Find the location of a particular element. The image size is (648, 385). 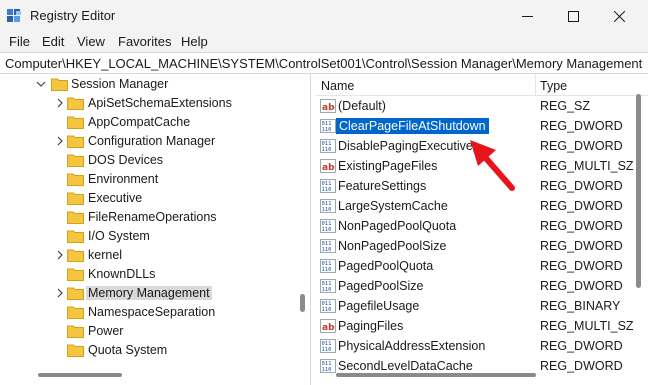

value-type: REG_SZ is located at coordinates (565, 106).